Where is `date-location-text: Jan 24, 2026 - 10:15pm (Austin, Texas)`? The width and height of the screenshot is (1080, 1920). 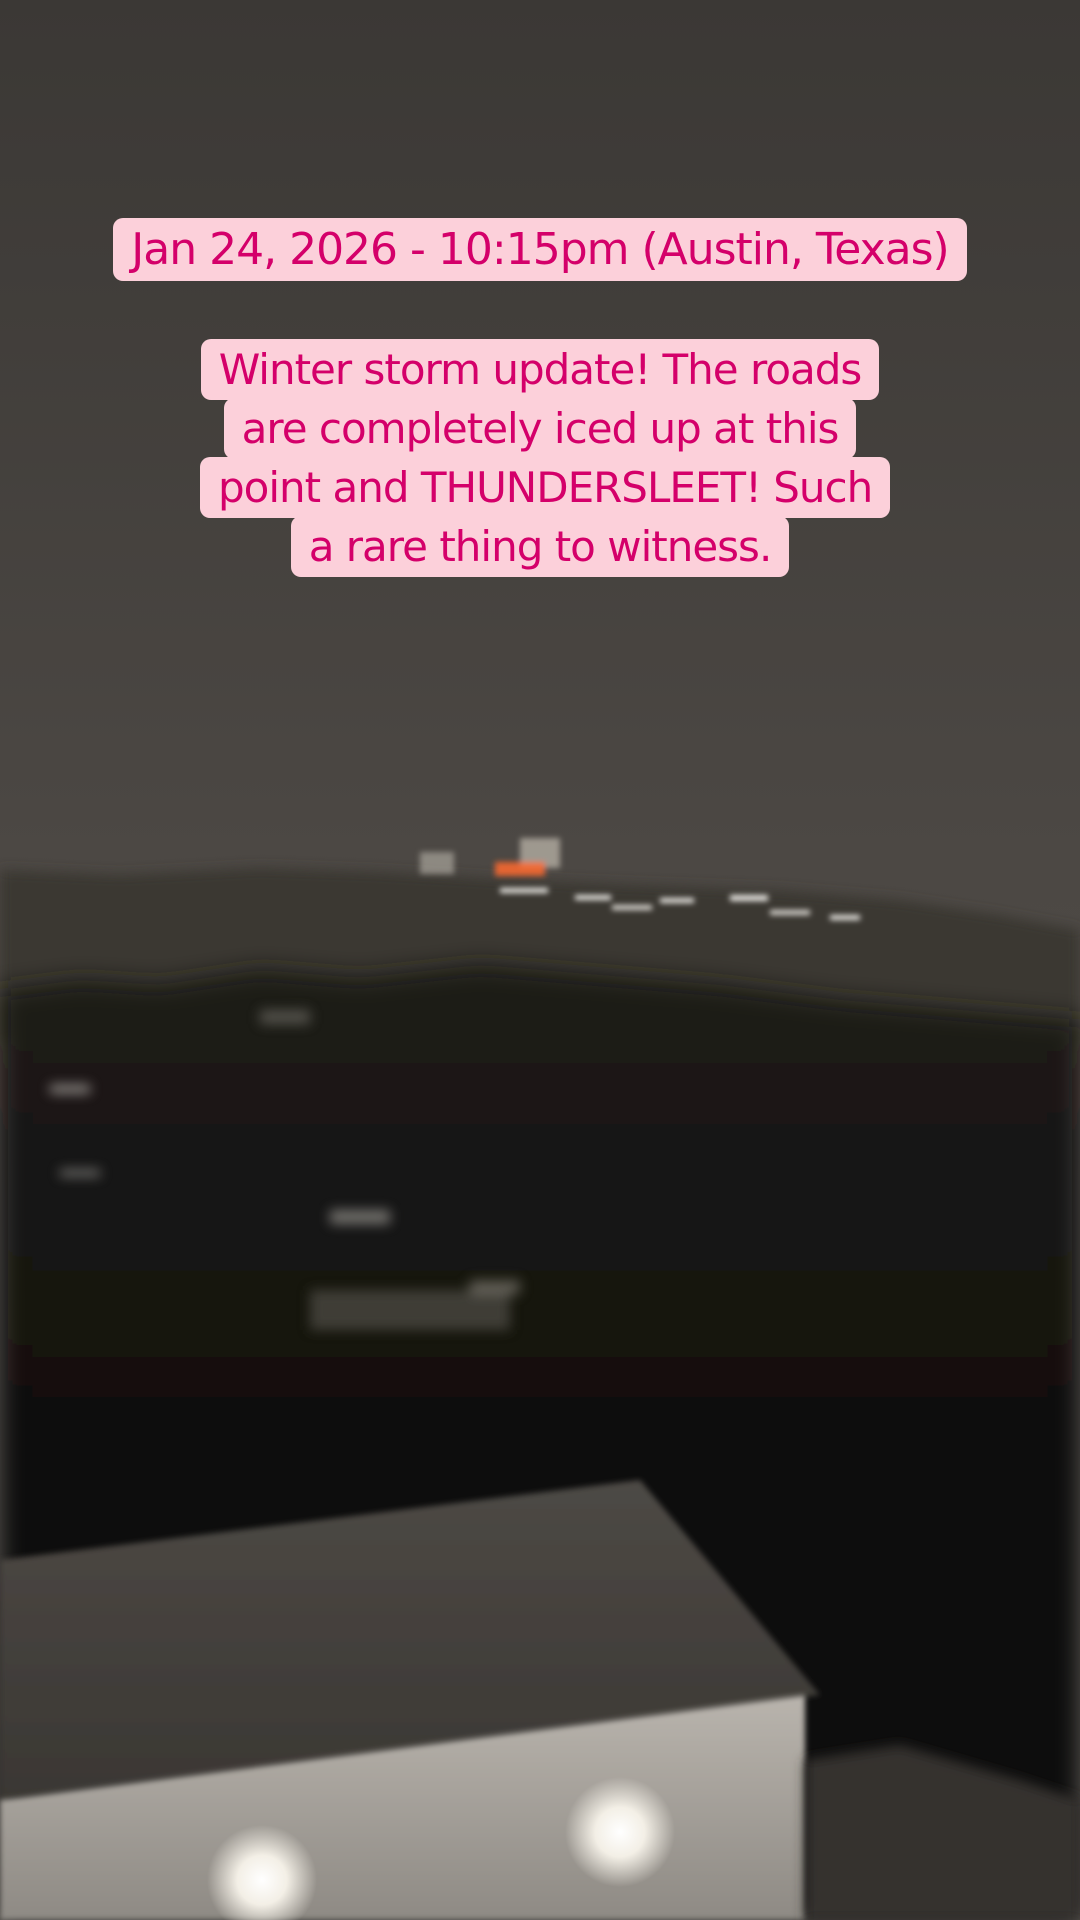 date-location-text: Jan 24, 2026 - 10:15pm (Austin, Texas) is located at coordinates (540, 249).